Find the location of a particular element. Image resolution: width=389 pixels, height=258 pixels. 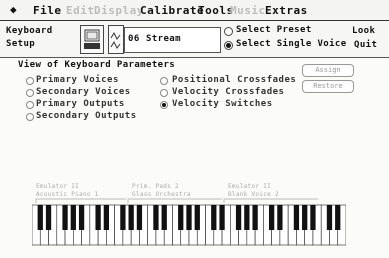

menu-display: Display is located at coordinates (119, 10).